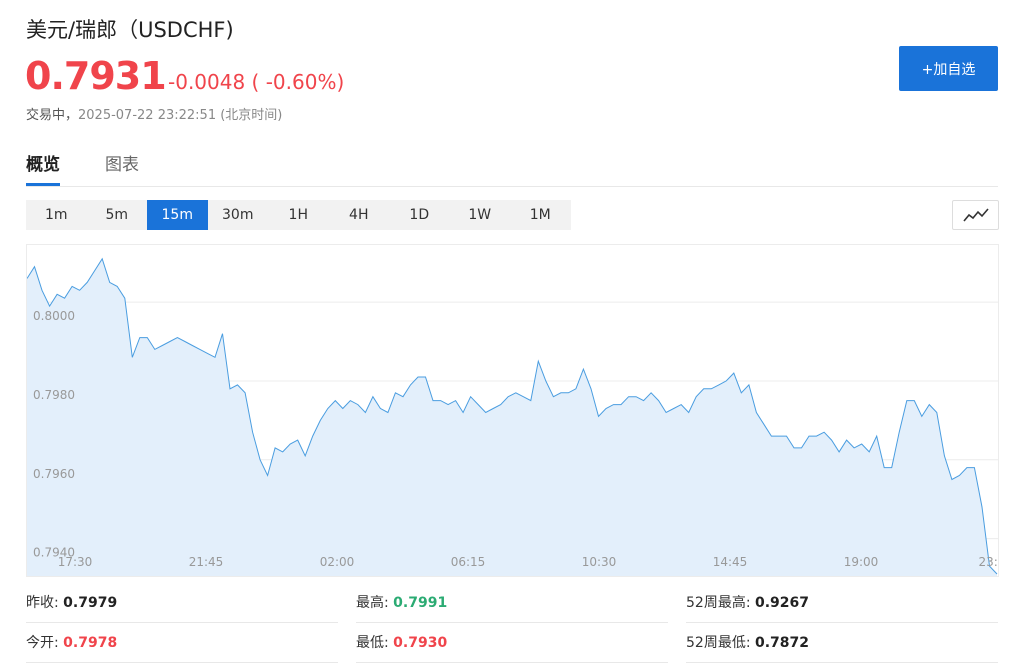 The height and width of the screenshot is (671, 1022). What do you see at coordinates (512, 603) in the screenshot?
I see `stat-high: 最高: 0.7991` at bounding box center [512, 603].